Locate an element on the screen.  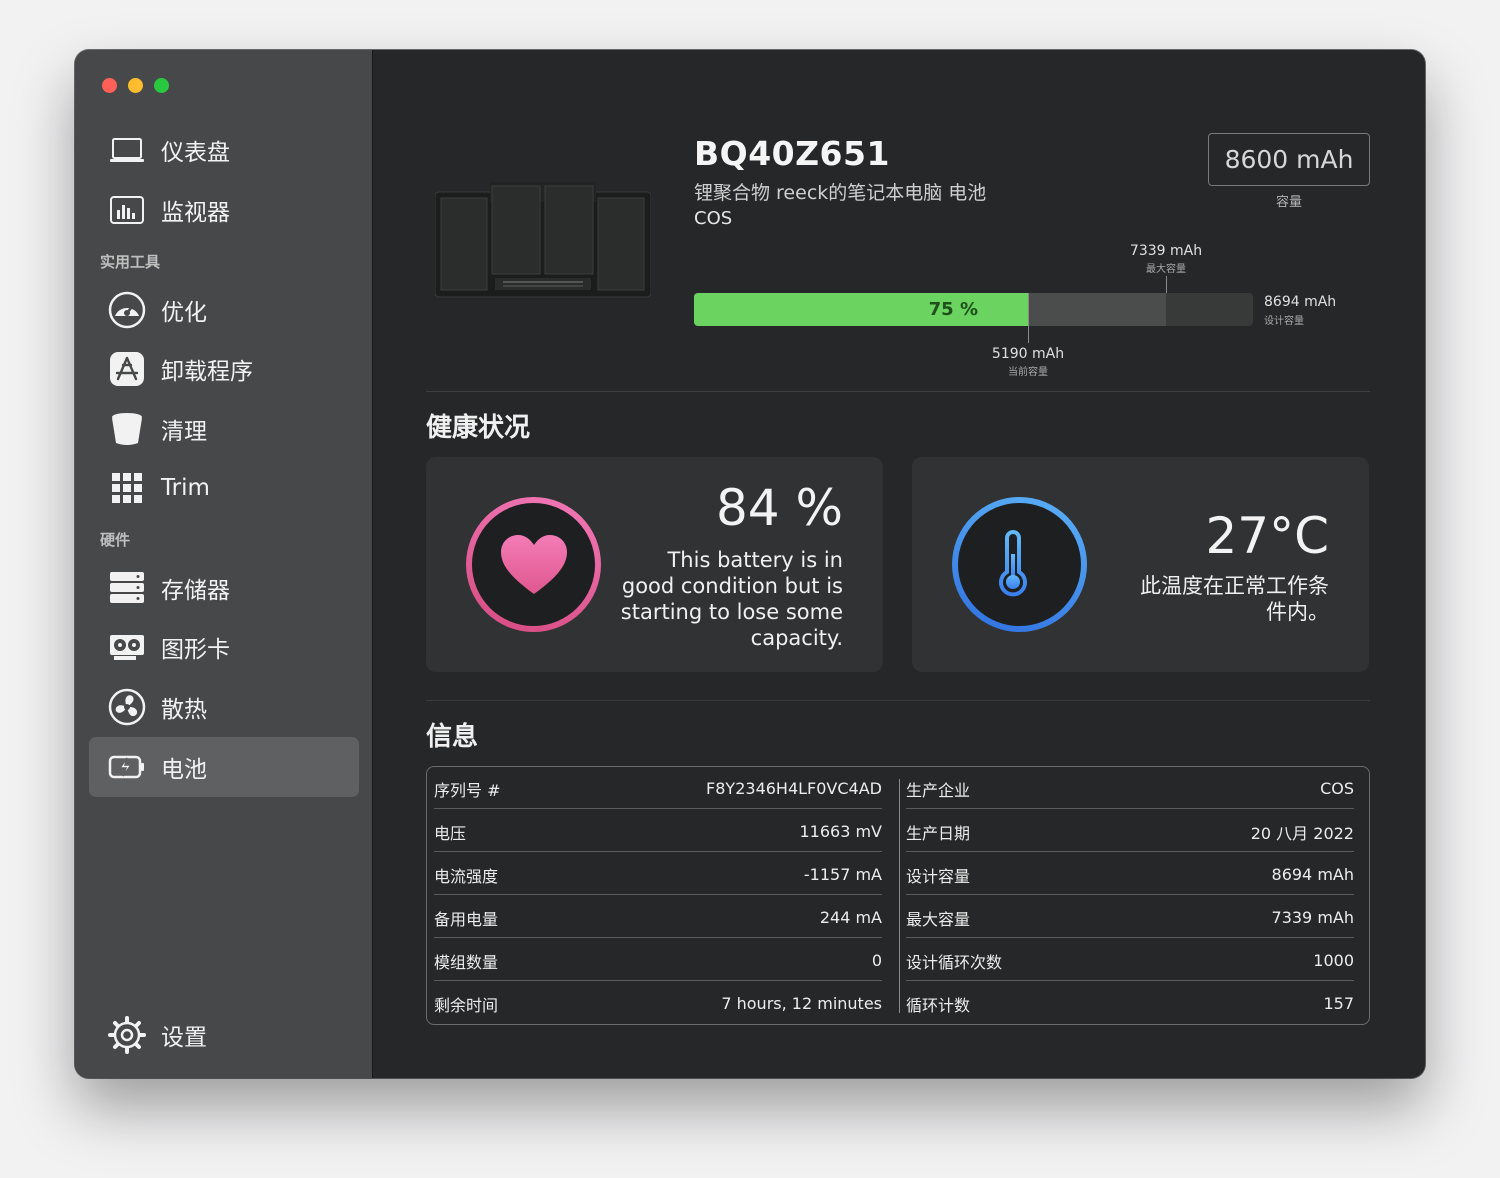
capacity-label: 容量 is located at coordinates (1288, 202).